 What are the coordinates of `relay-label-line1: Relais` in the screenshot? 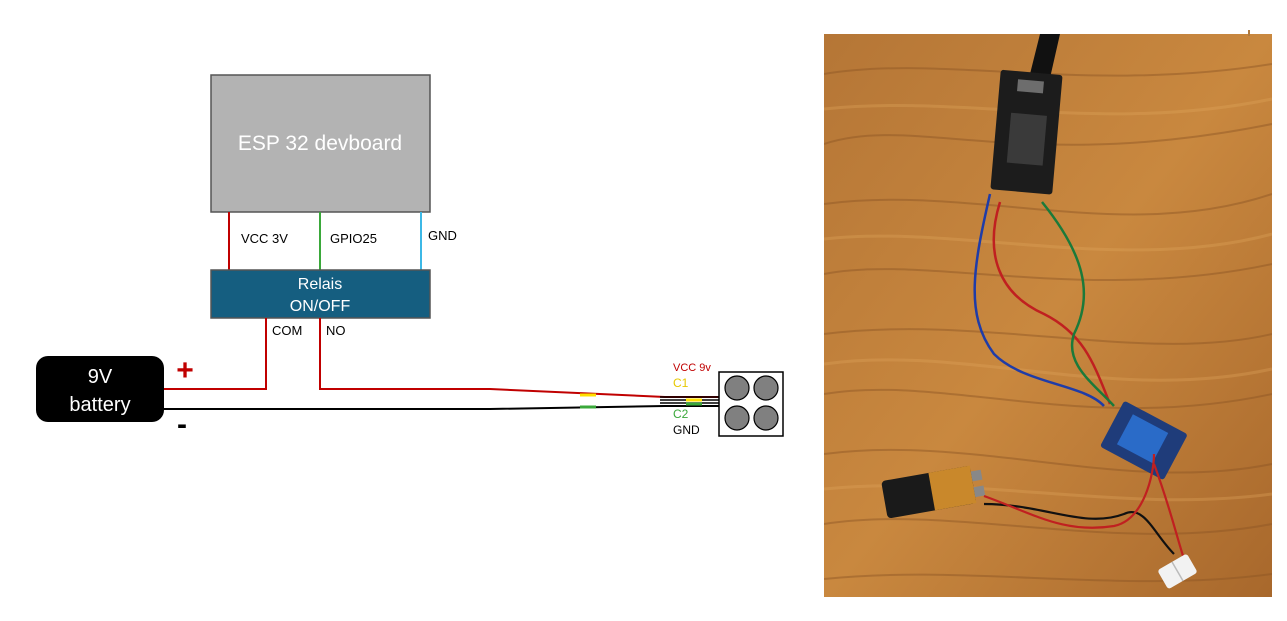 It's located at (320, 284).